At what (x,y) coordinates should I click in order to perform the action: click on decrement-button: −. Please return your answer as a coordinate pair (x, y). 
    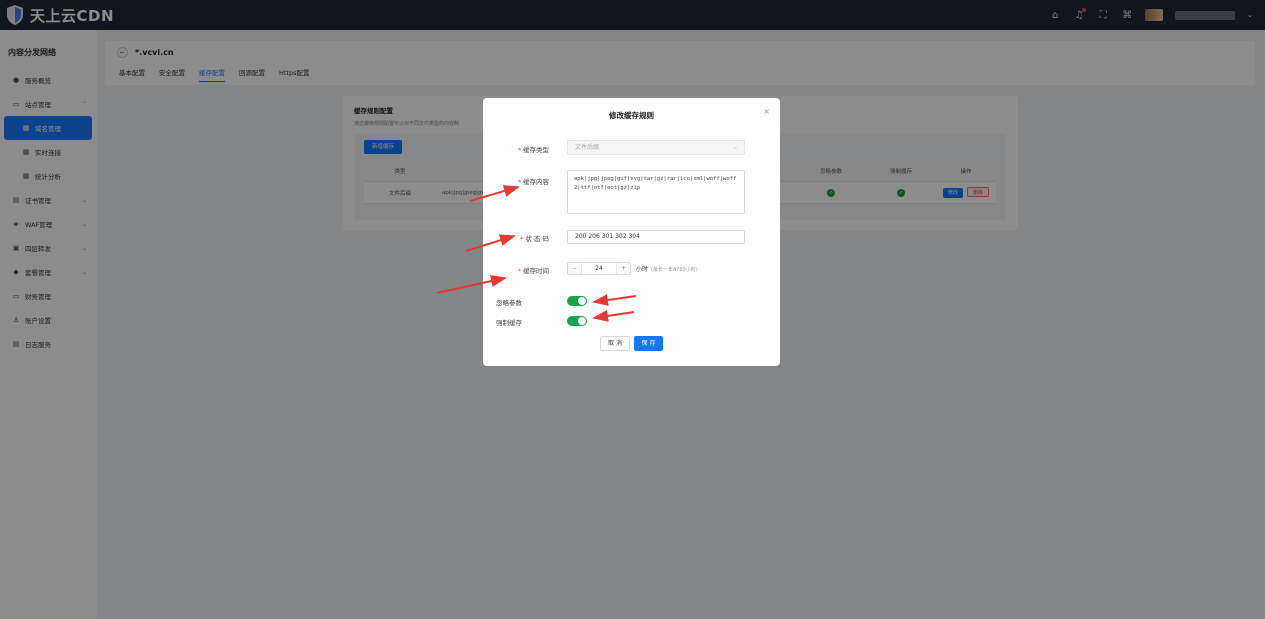
    Looking at the image, I should click on (574, 268).